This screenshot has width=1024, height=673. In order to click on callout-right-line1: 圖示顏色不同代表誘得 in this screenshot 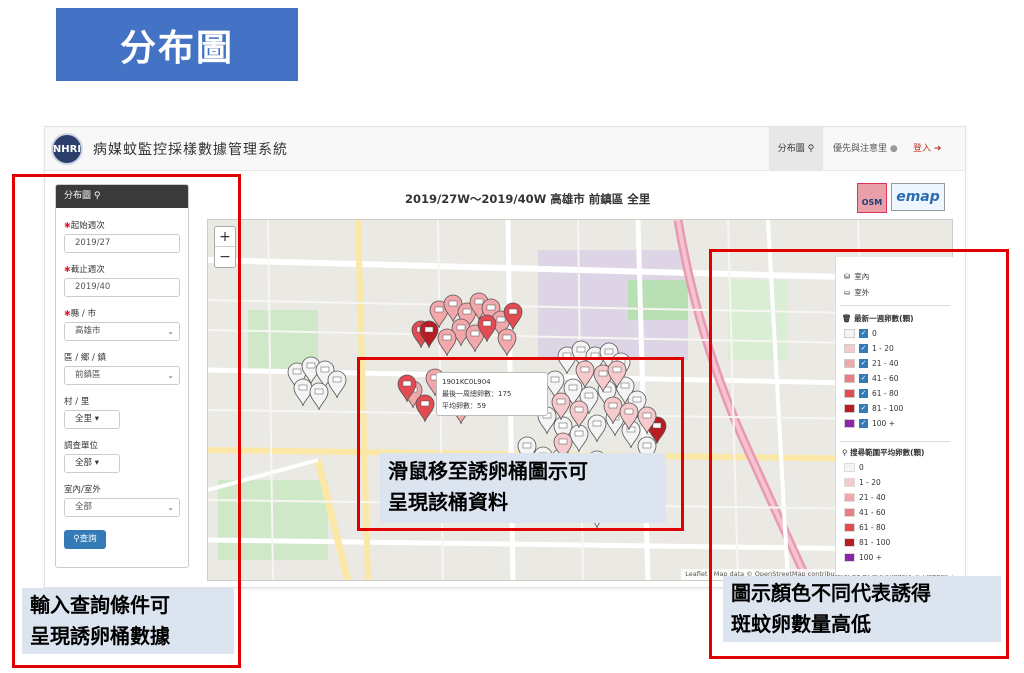, I will do `click(831, 593)`.